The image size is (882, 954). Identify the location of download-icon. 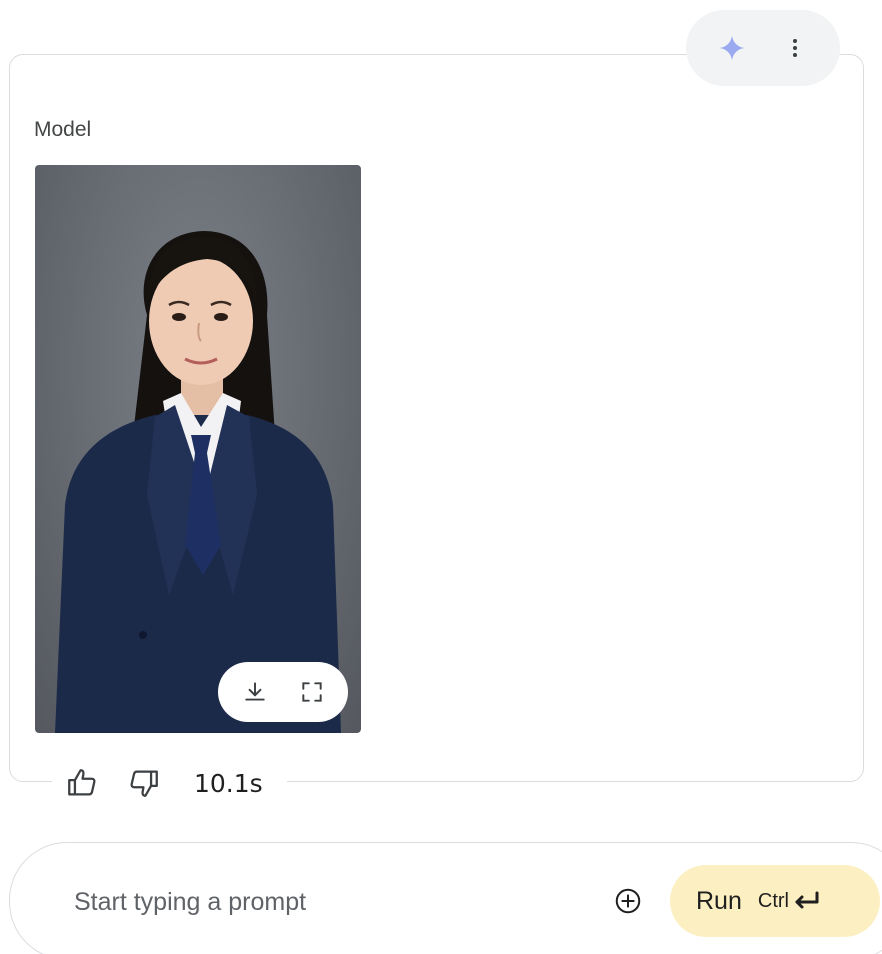
(254, 691).